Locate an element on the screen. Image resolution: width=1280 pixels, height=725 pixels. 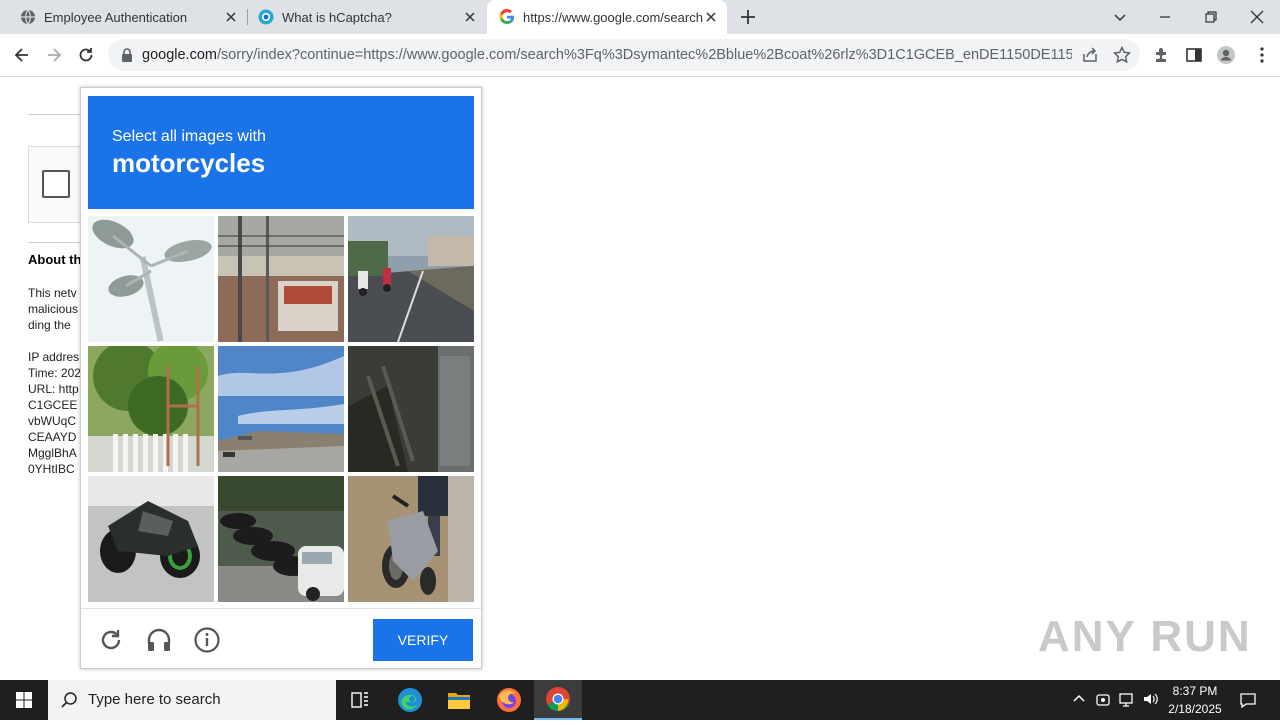
forward-icon is located at coordinates (54, 55).